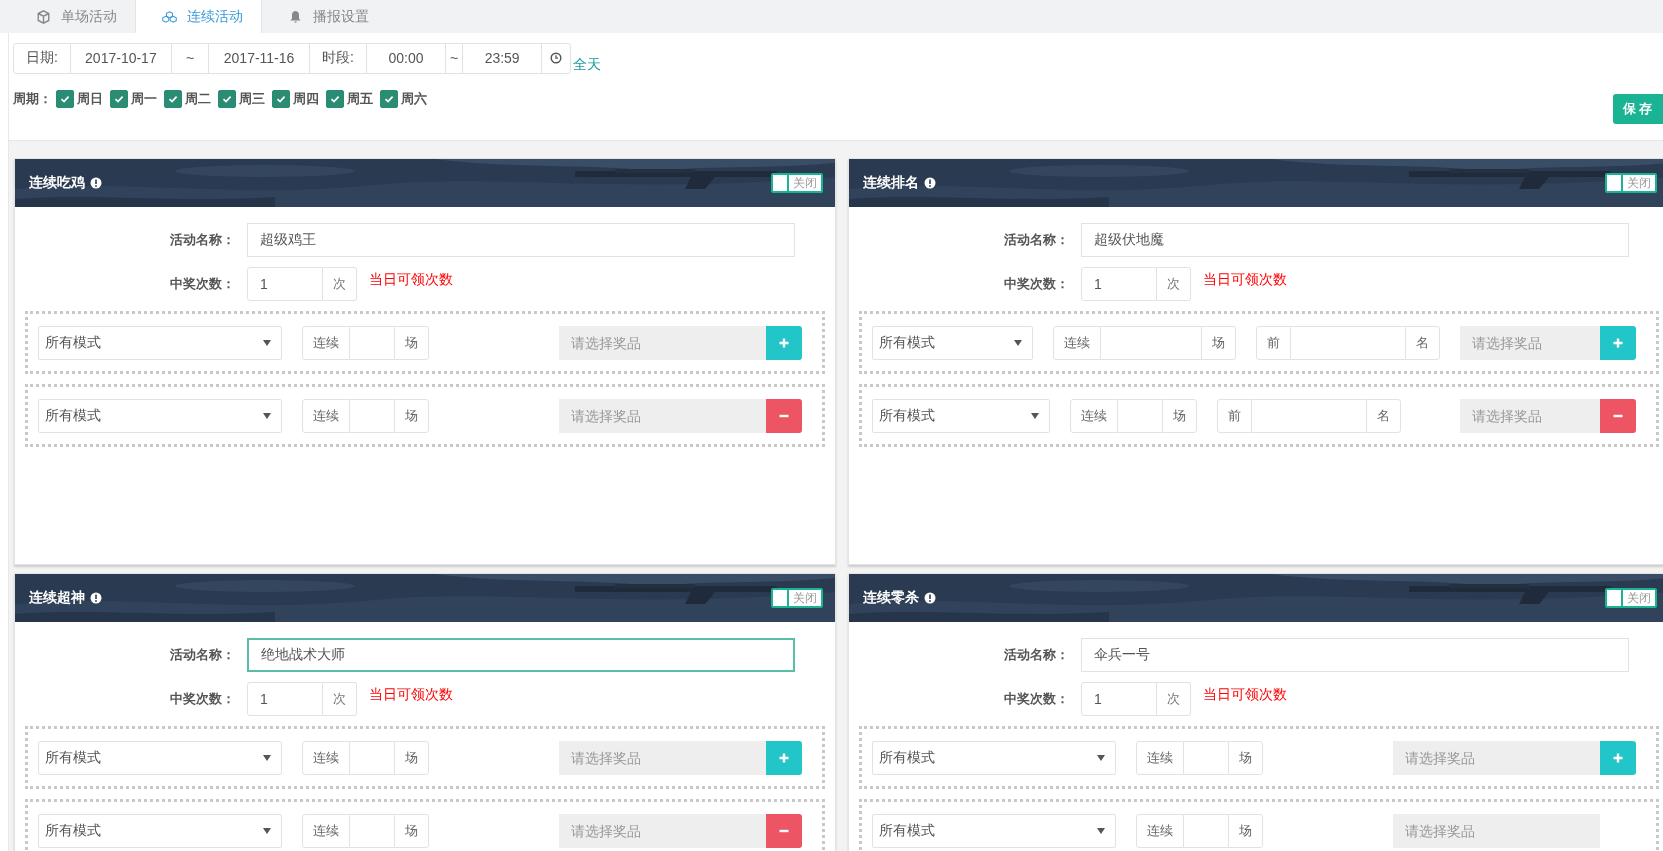 The width and height of the screenshot is (1663, 851). Describe the element at coordinates (587, 65) in the screenshot. I see `all-day-link: 全天` at that location.